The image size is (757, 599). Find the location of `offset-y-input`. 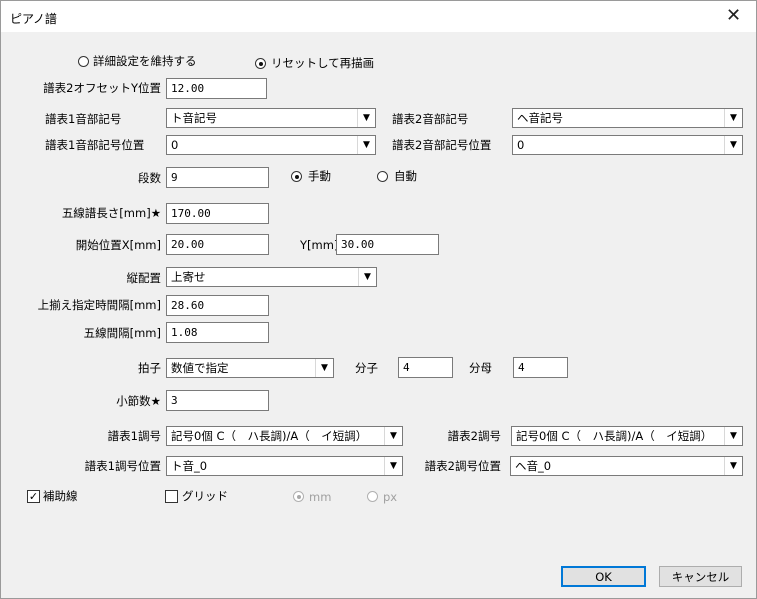

offset-y-input is located at coordinates (216, 88).